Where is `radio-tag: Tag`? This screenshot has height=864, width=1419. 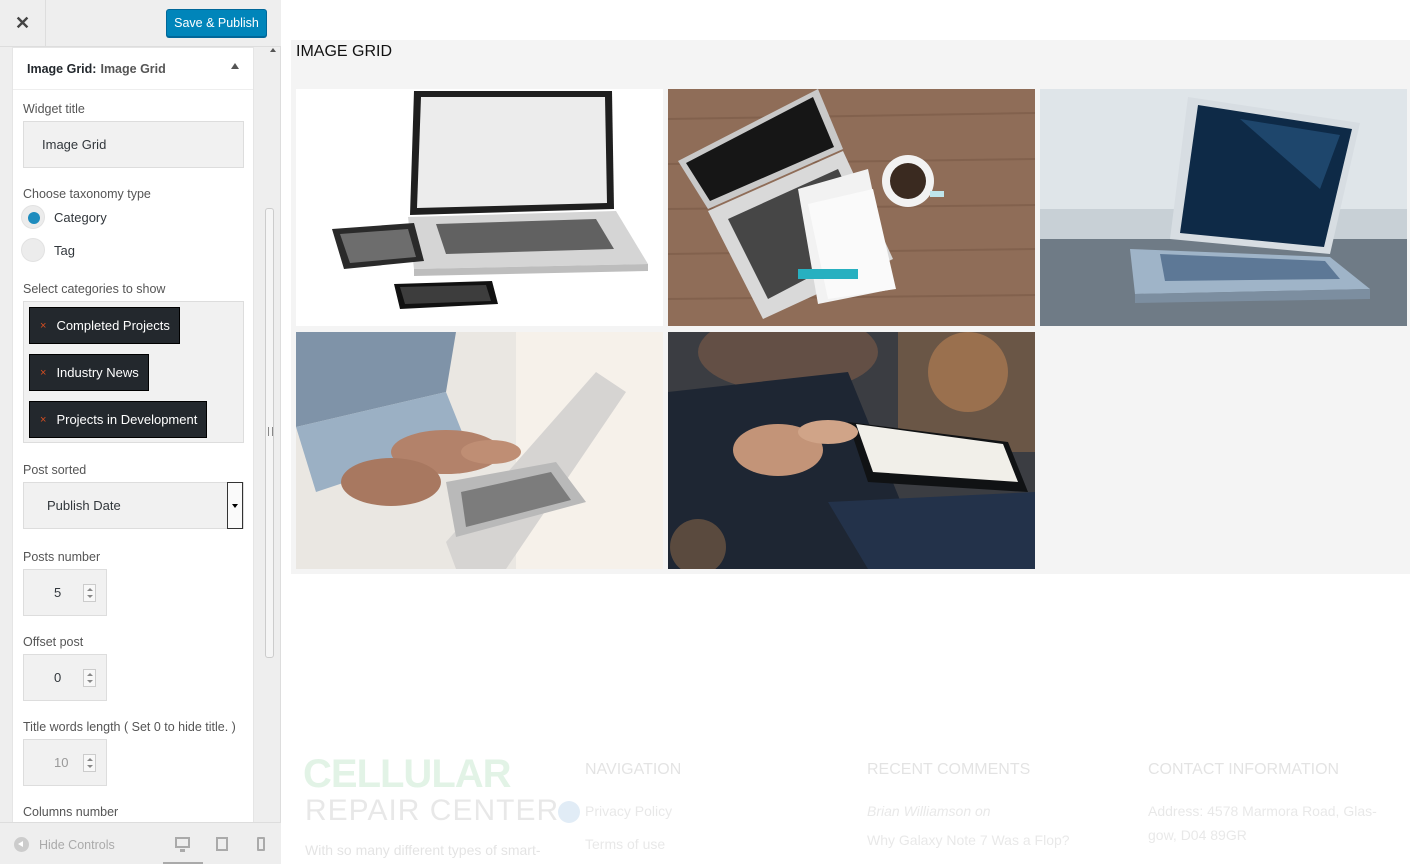
radio-tag: Tag is located at coordinates (48, 250).